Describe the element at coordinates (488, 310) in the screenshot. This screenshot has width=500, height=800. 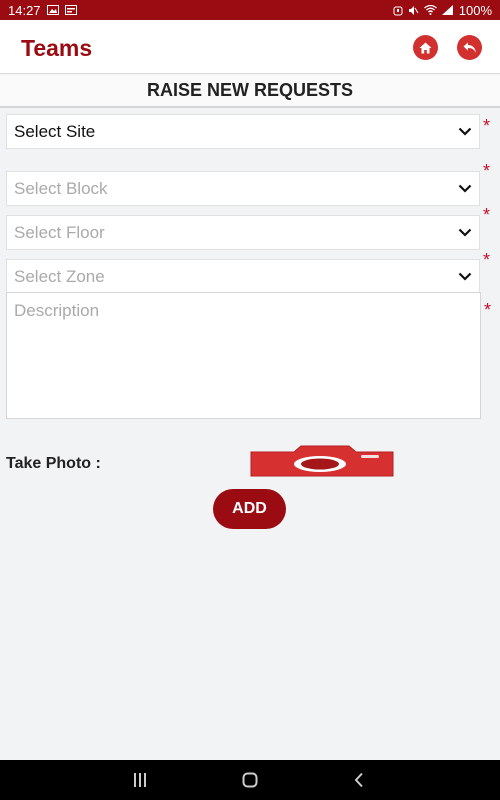
I see `description-required-mark: *` at that location.